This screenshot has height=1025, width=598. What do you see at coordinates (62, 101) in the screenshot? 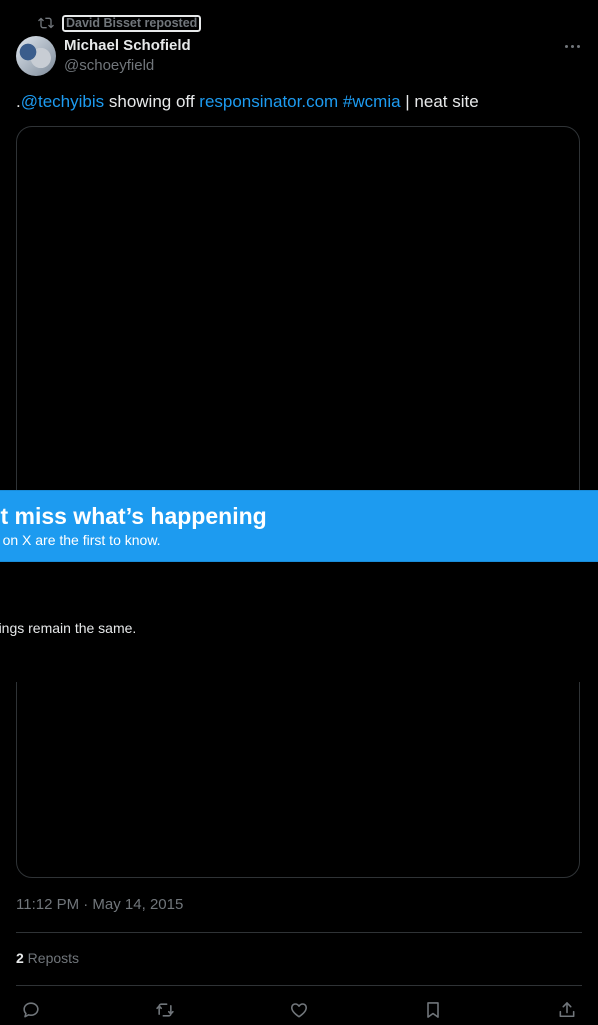
I see `mention-link: @techyibis` at bounding box center [62, 101].